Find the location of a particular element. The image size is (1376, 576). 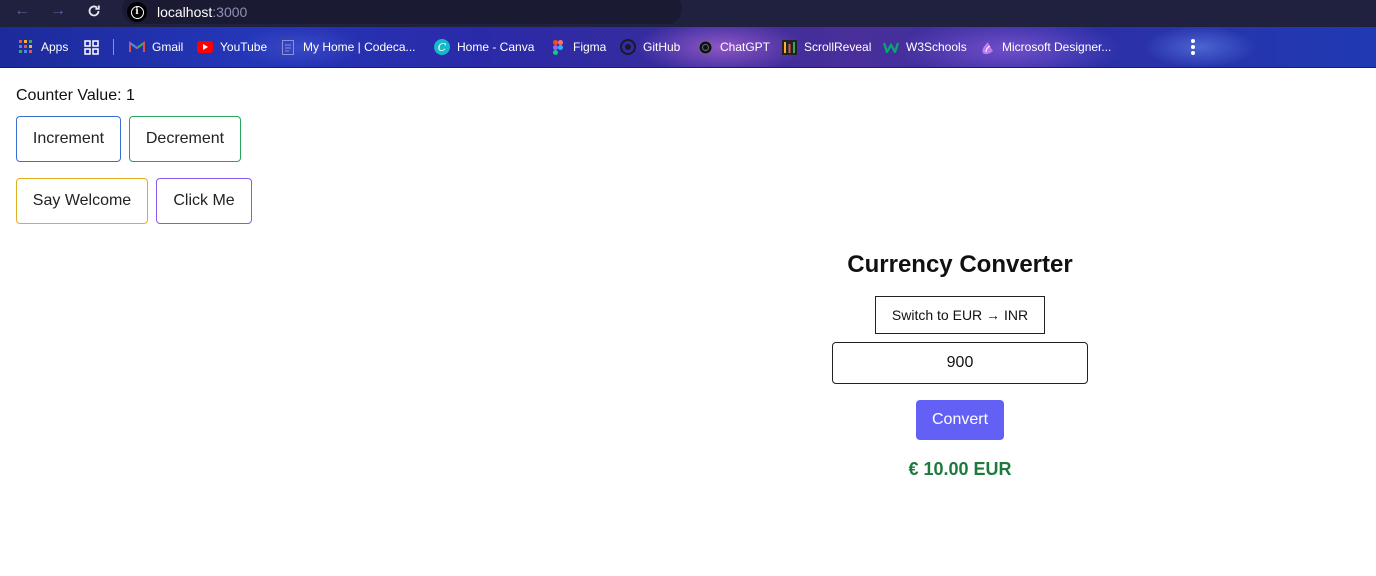

bookmark-label: Apps is located at coordinates (55, 47).